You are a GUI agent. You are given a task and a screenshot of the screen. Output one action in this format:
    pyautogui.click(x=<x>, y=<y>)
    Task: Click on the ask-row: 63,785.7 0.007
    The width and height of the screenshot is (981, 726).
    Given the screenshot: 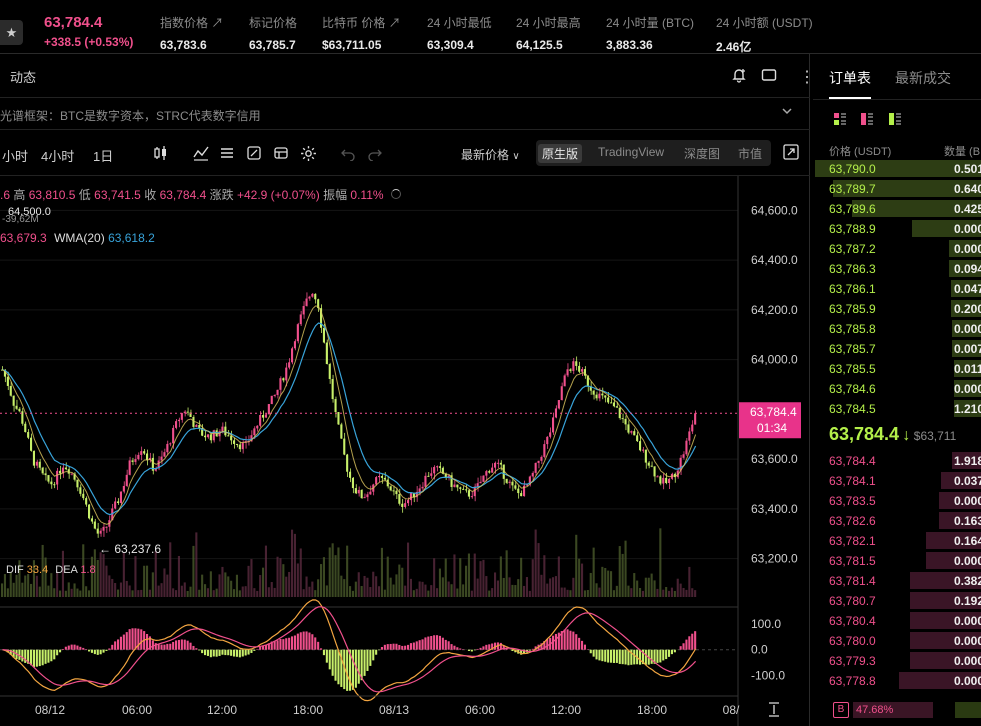 What is the action you would take?
    pyautogui.click(x=897, y=348)
    